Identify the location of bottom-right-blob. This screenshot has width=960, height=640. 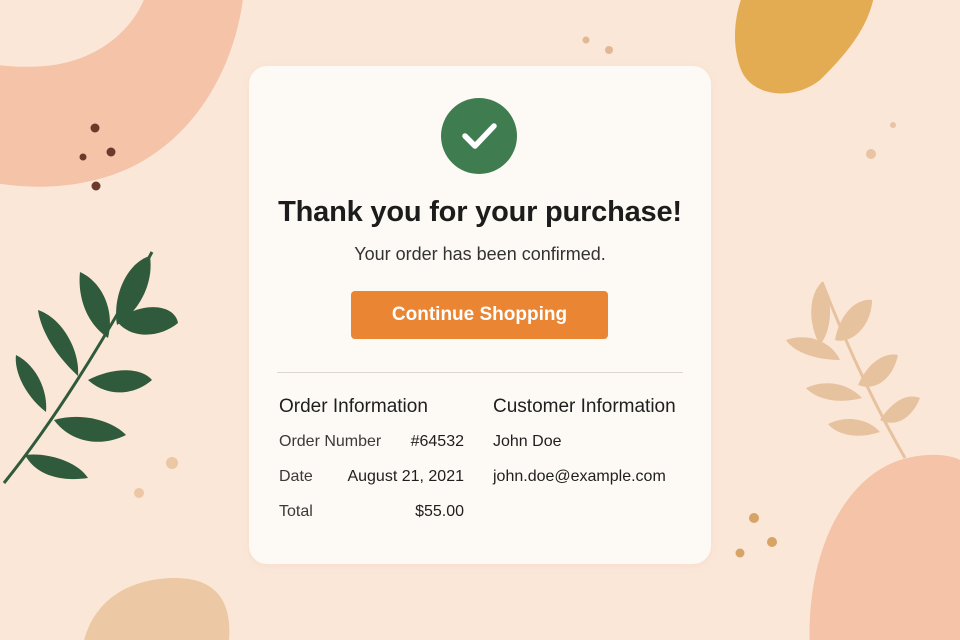
(884, 547).